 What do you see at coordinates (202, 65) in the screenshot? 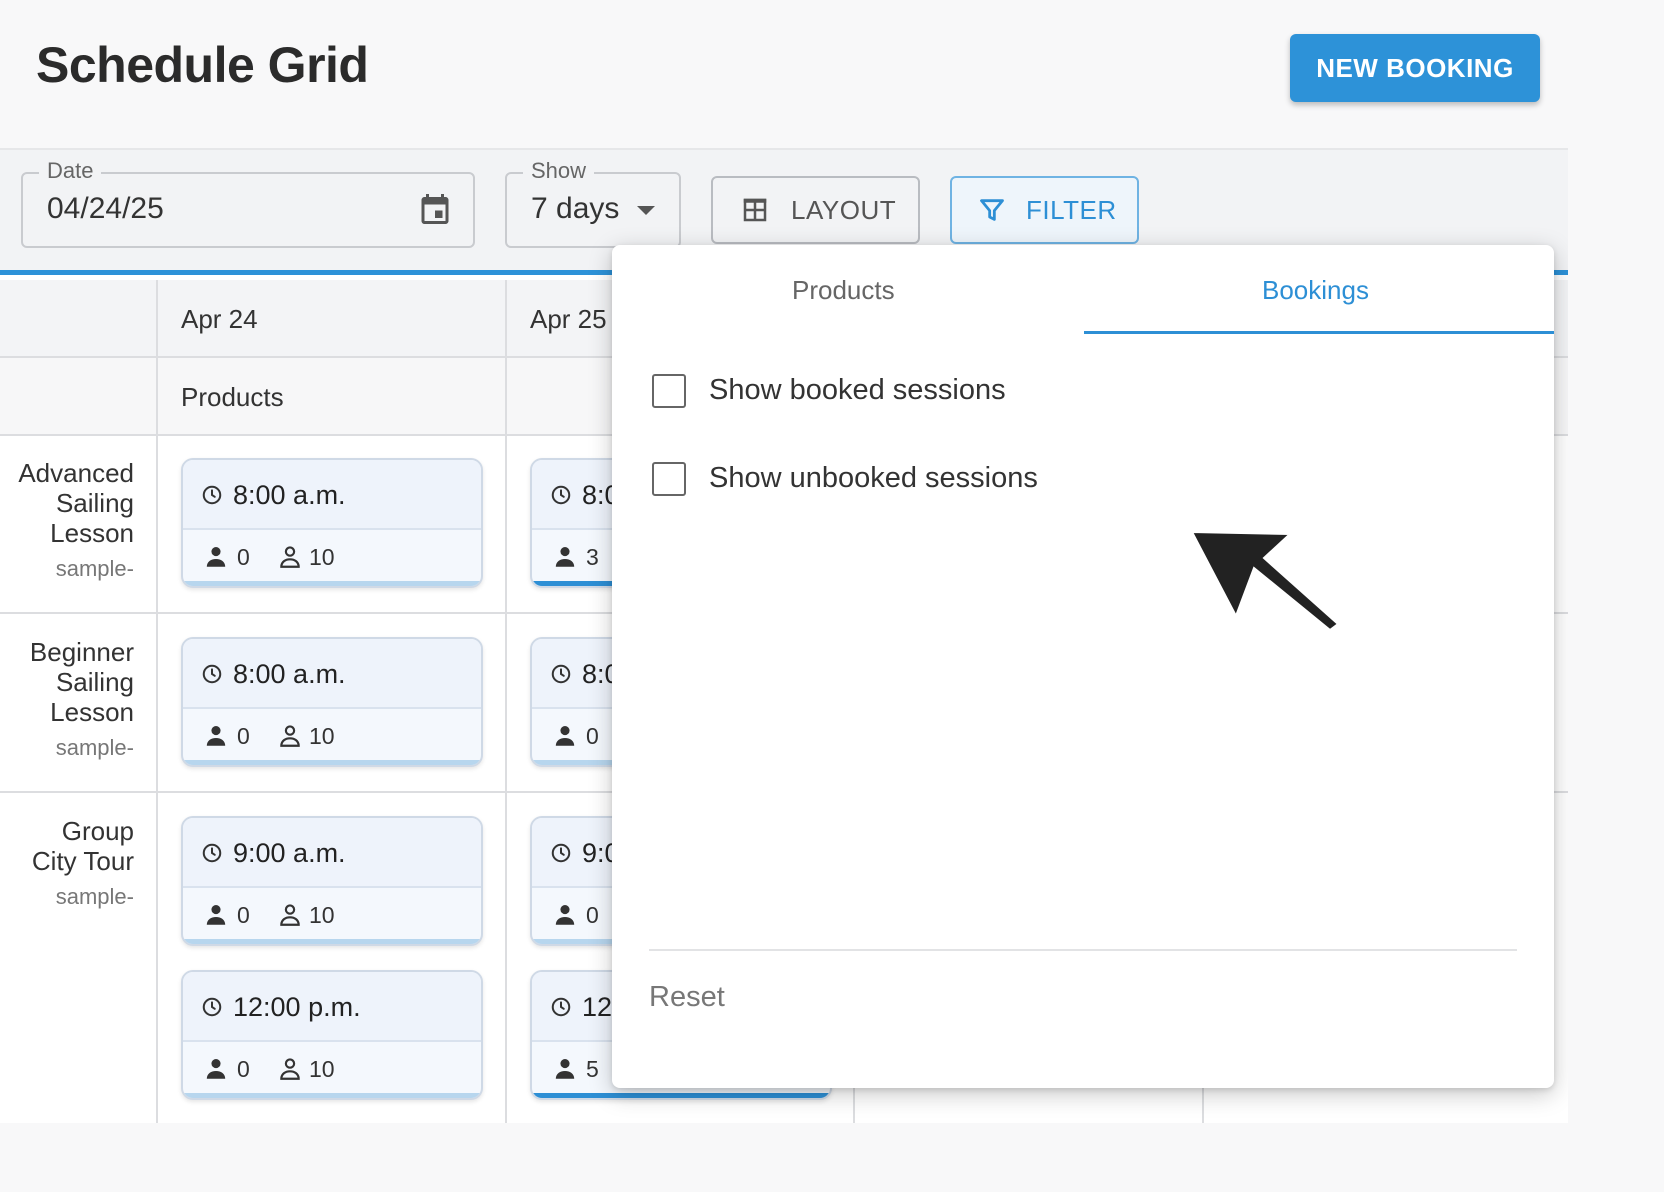
I see `page-title: Schedule Grid` at bounding box center [202, 65].